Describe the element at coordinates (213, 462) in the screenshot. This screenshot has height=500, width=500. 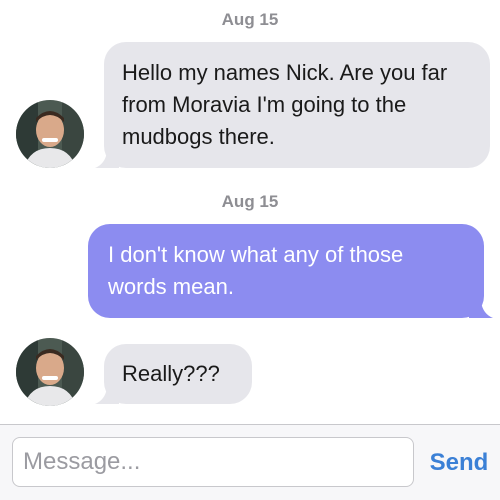
I see `message-input` at that location.